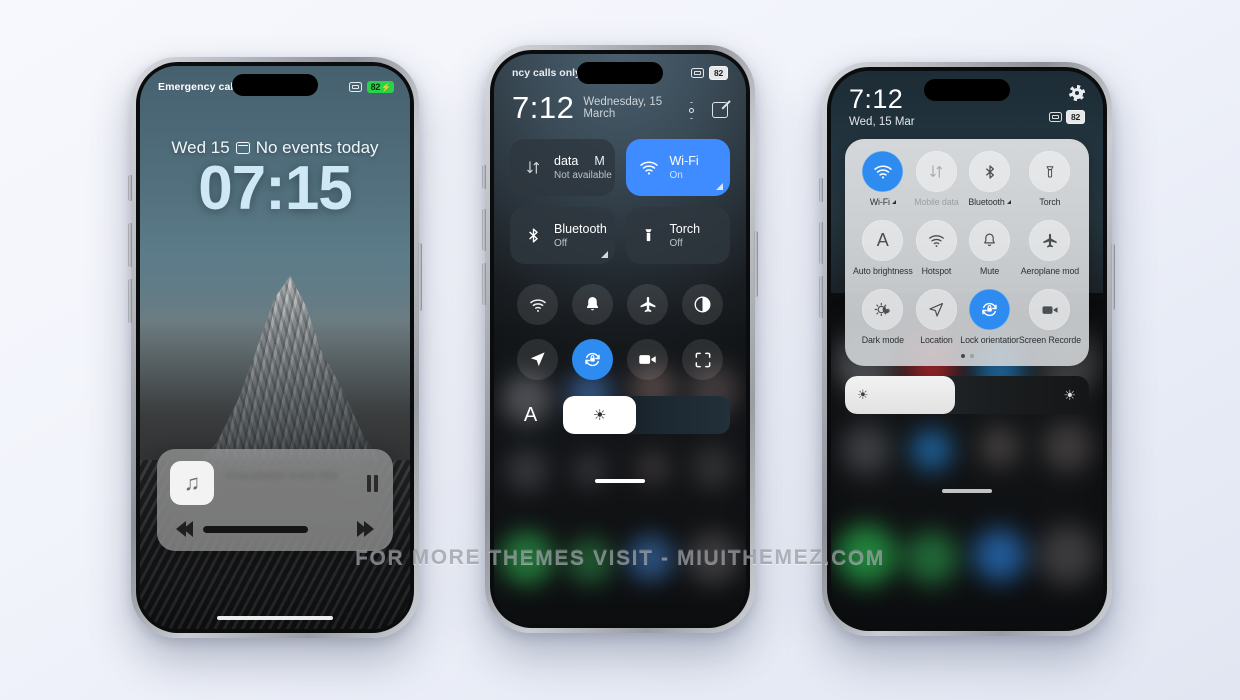  What do you see at coordinates (646, 415) in the screenshot?
I see `brightness-slider: ☀` at bounding box center [646, 415].